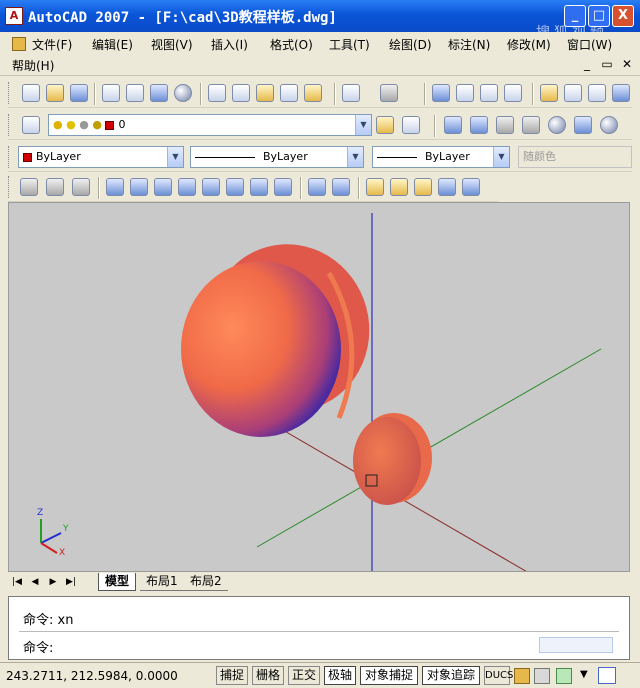 Image resolution: width=640 pixels, height=688 pixels. What do you see at coordinates (31, 125) in the screenshot?
I see `layer-manager-icon` at bounding box center [31, 125].